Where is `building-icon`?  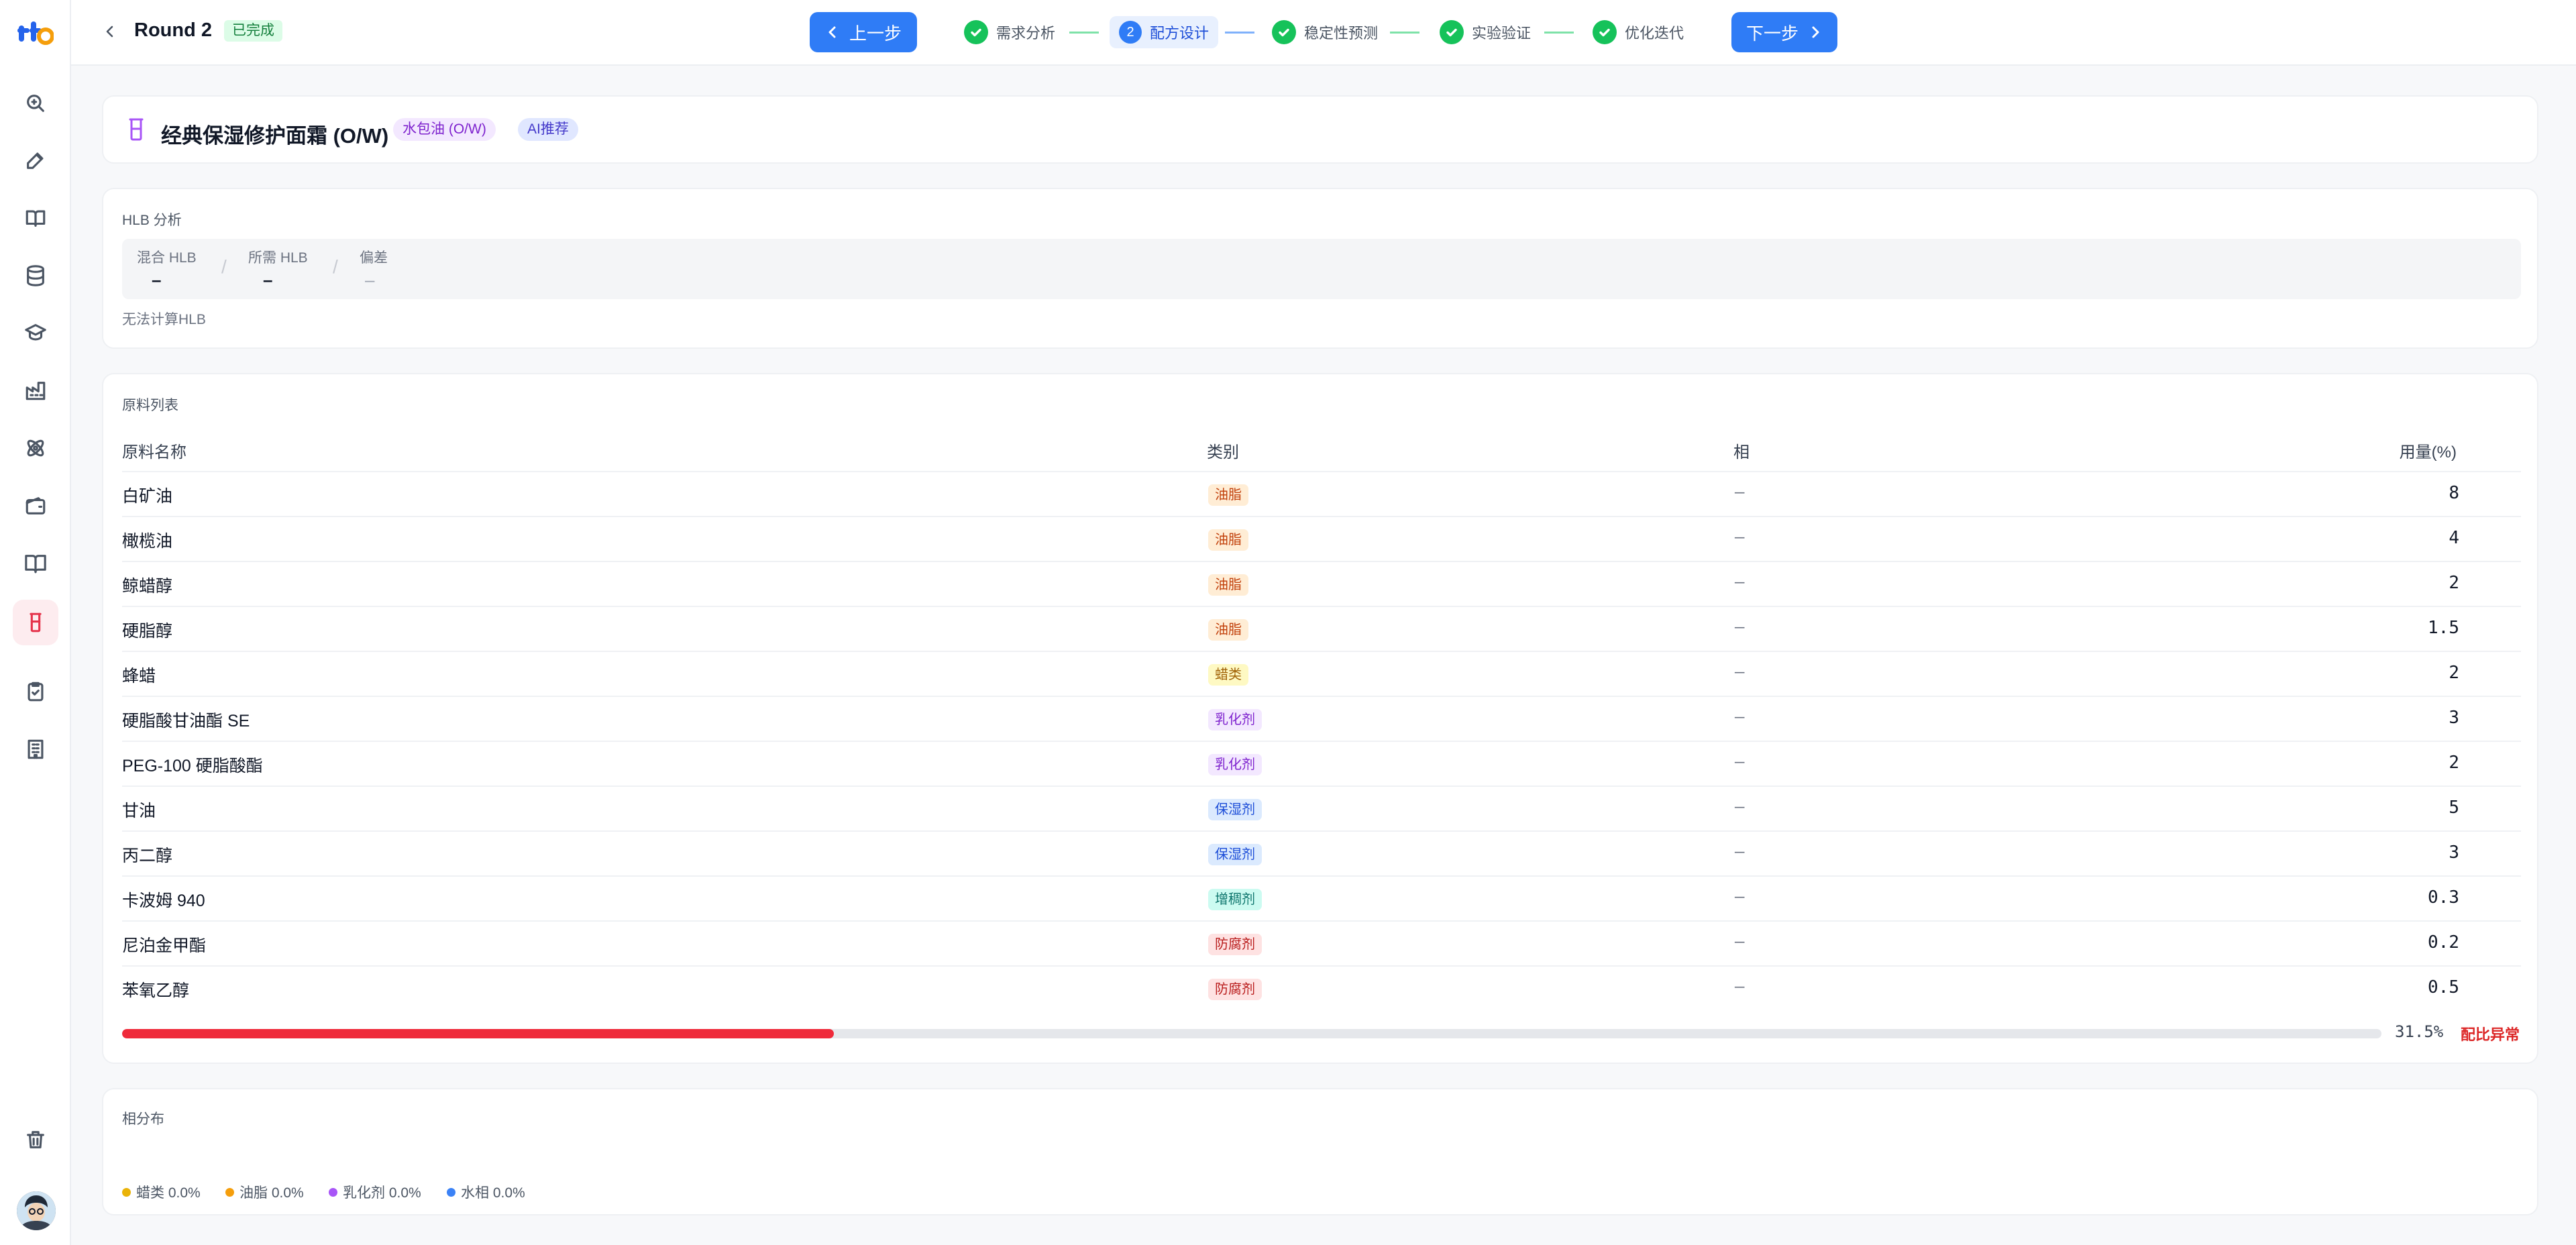 building-icon is located at coordinates (36, 749).